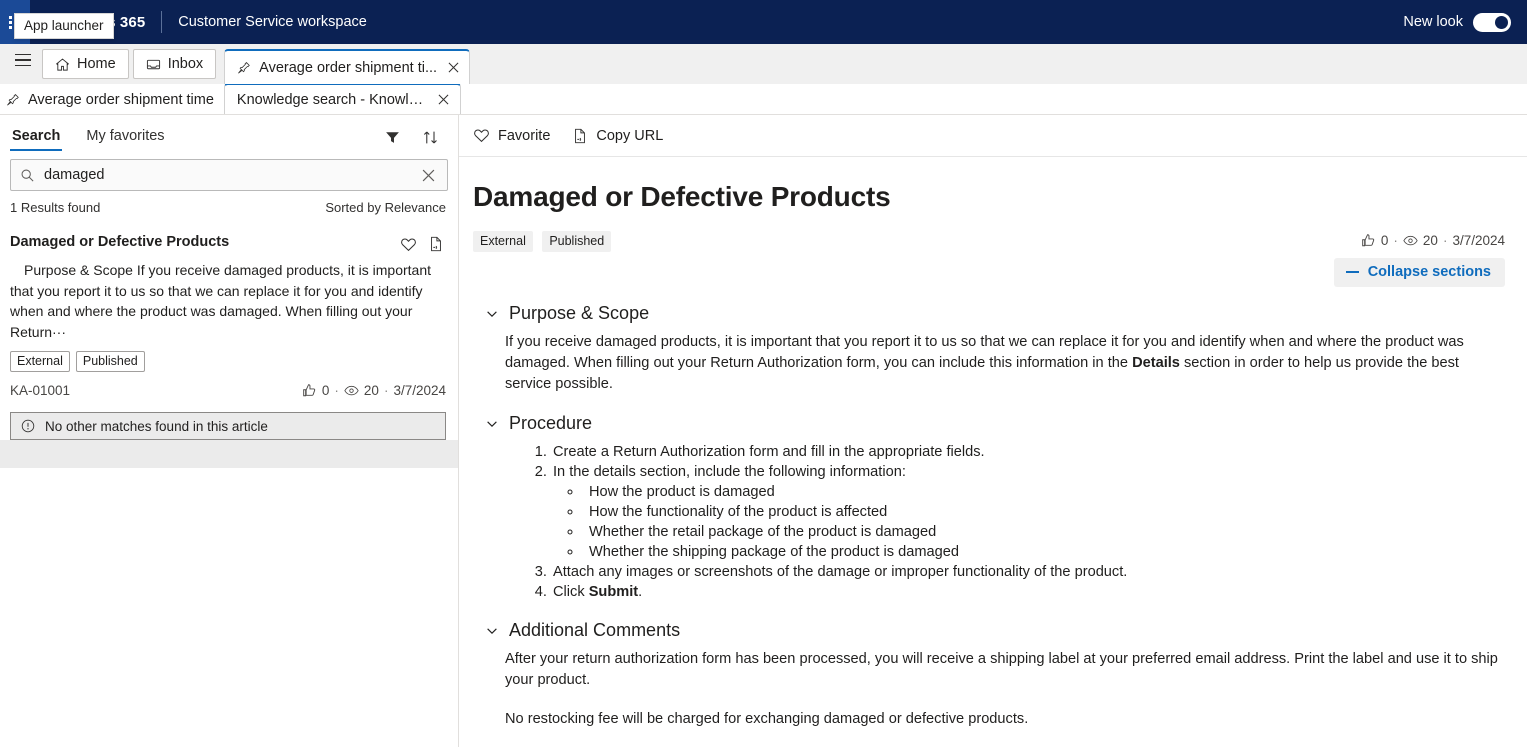 This screenshot has height=747, width=1527. What do you see at coordinates (1430, 240) in the screenshot?
I see `article-views-count: 20` at bounding box center [1430, 240].